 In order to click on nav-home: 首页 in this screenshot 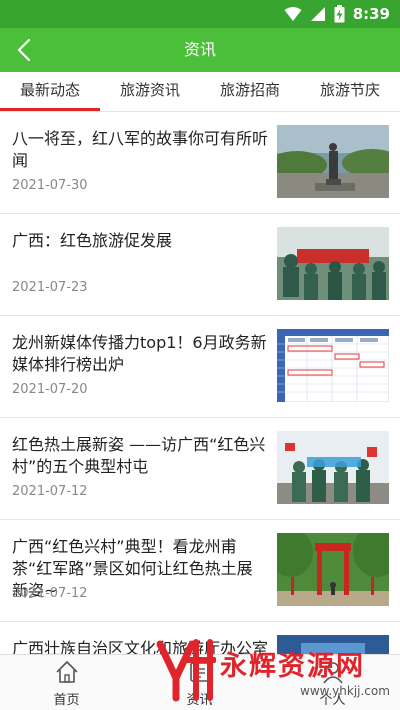, I will do `click(66, 682)`.